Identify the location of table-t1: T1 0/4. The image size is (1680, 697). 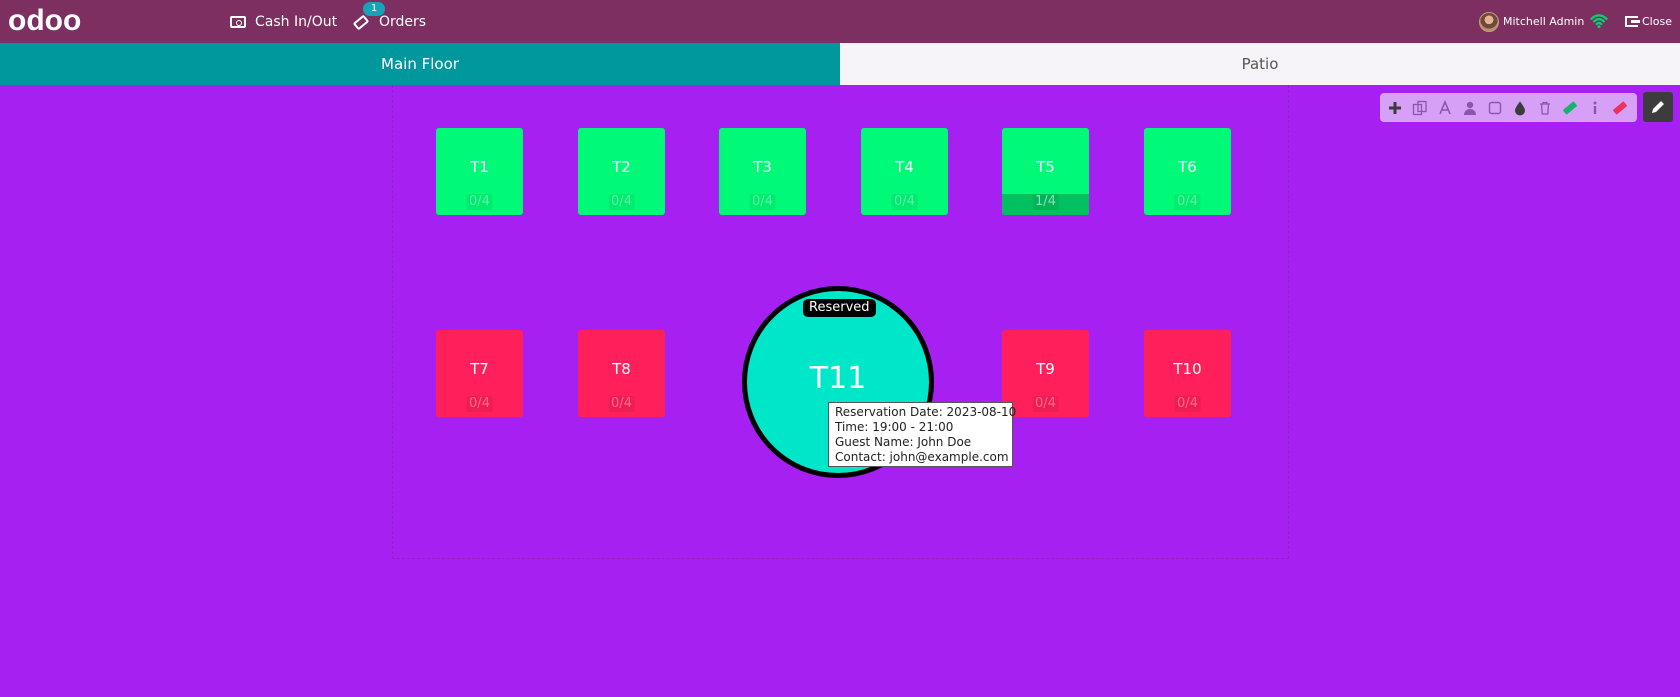
(479, 171).